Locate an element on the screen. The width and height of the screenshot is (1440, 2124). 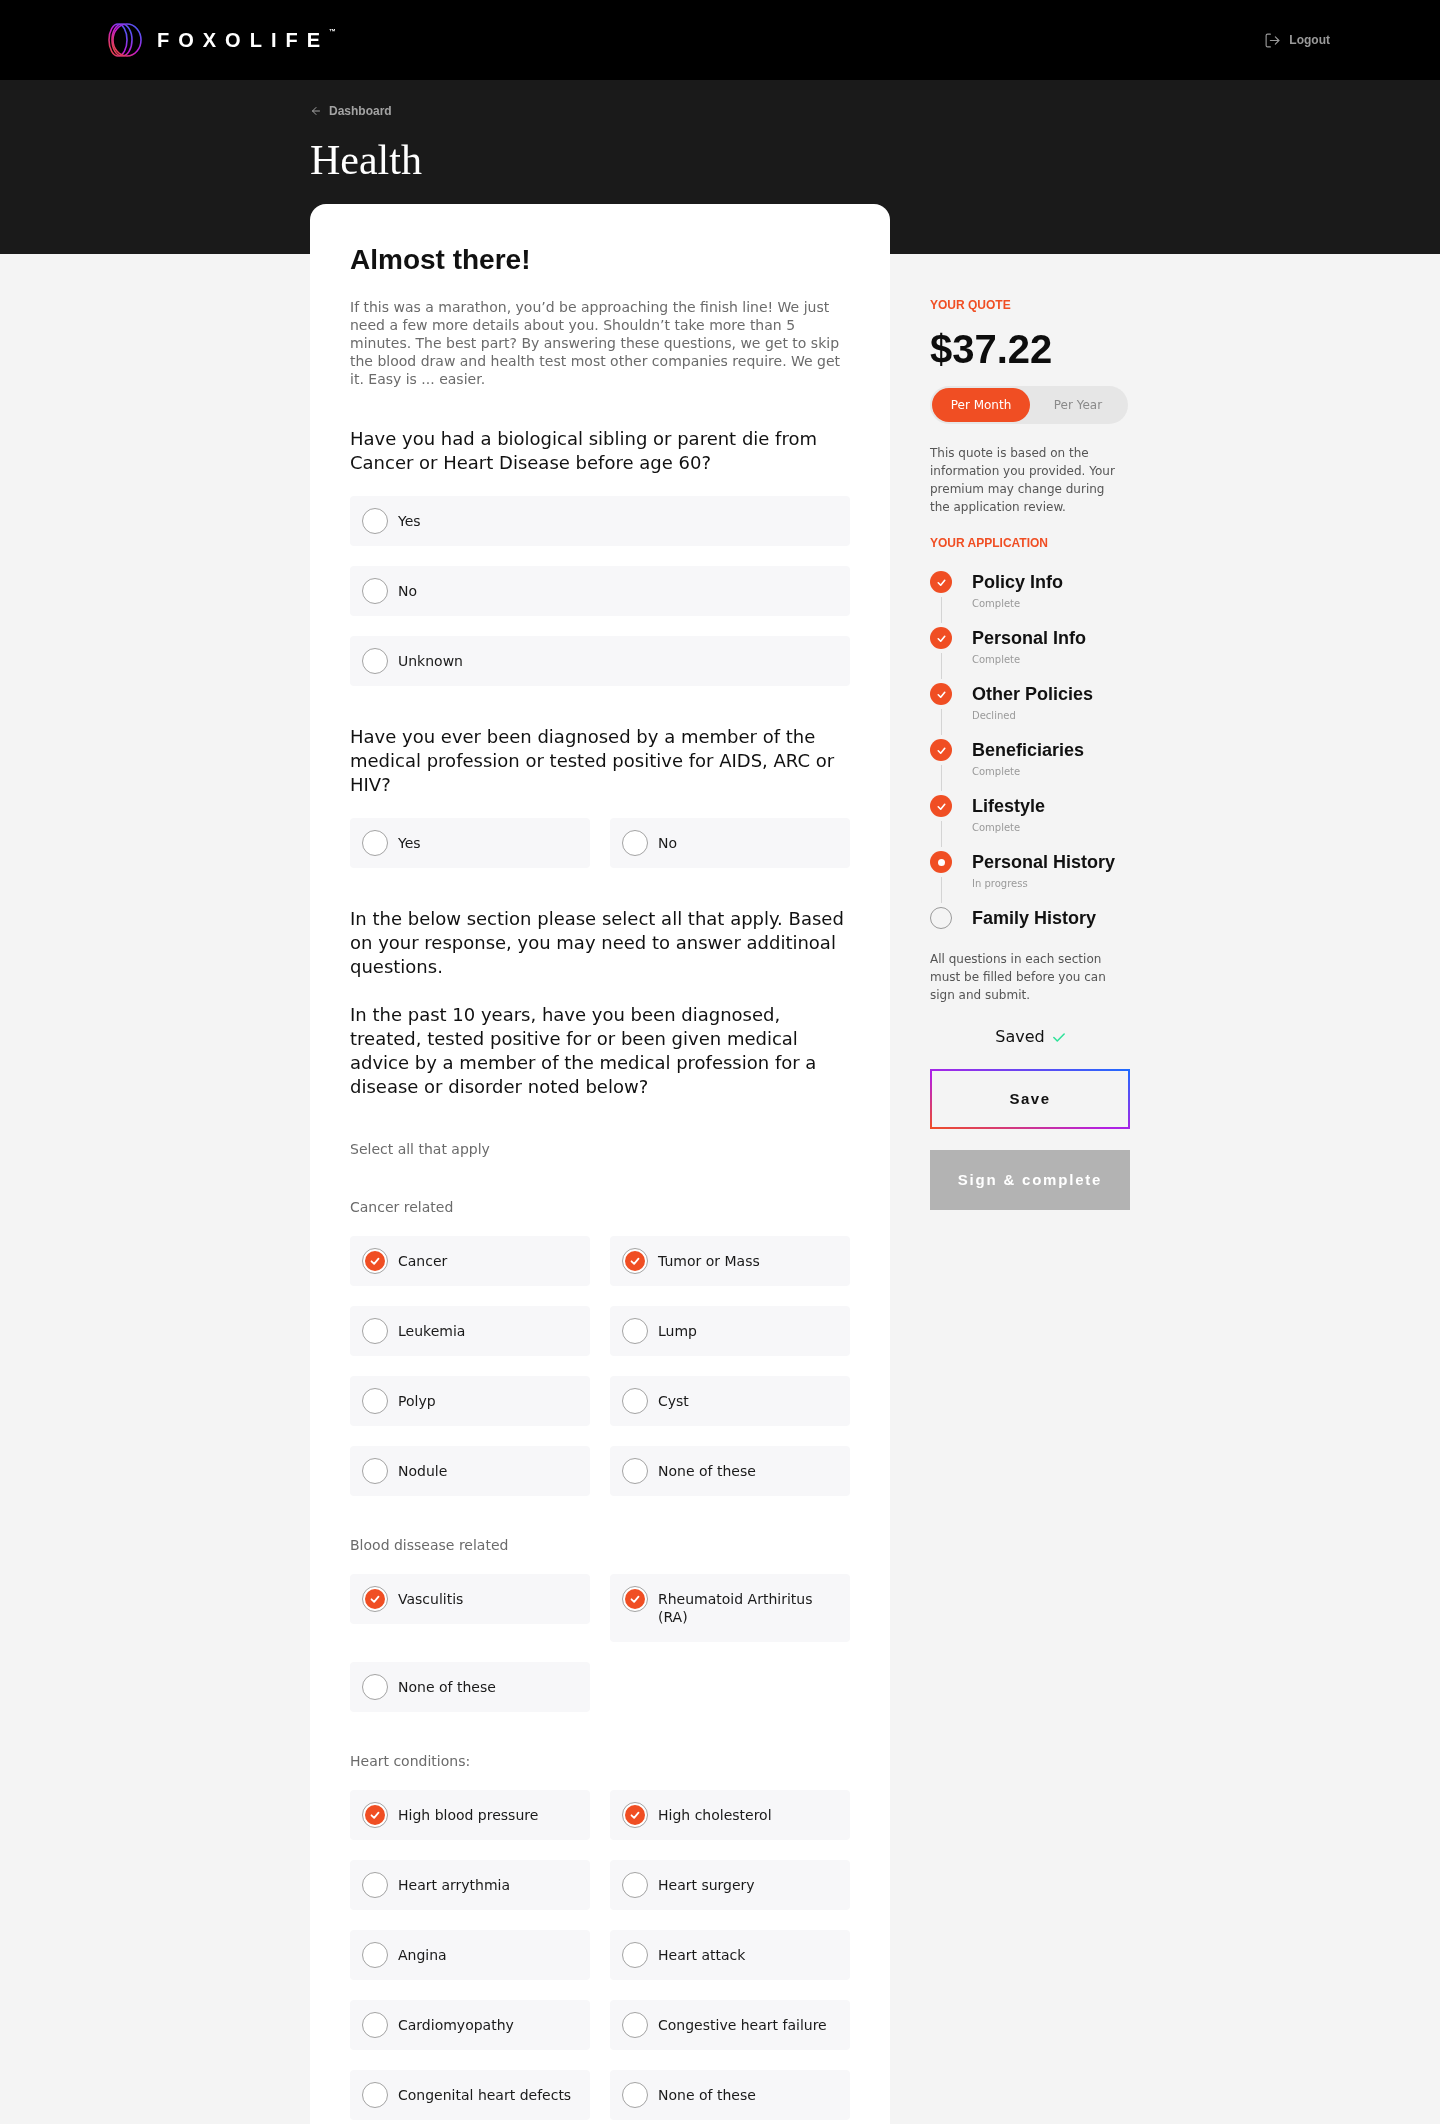
quote-note: This quote is based on the information you provided. Your premium may change during the application review. is located at coordinates (1023, 480).